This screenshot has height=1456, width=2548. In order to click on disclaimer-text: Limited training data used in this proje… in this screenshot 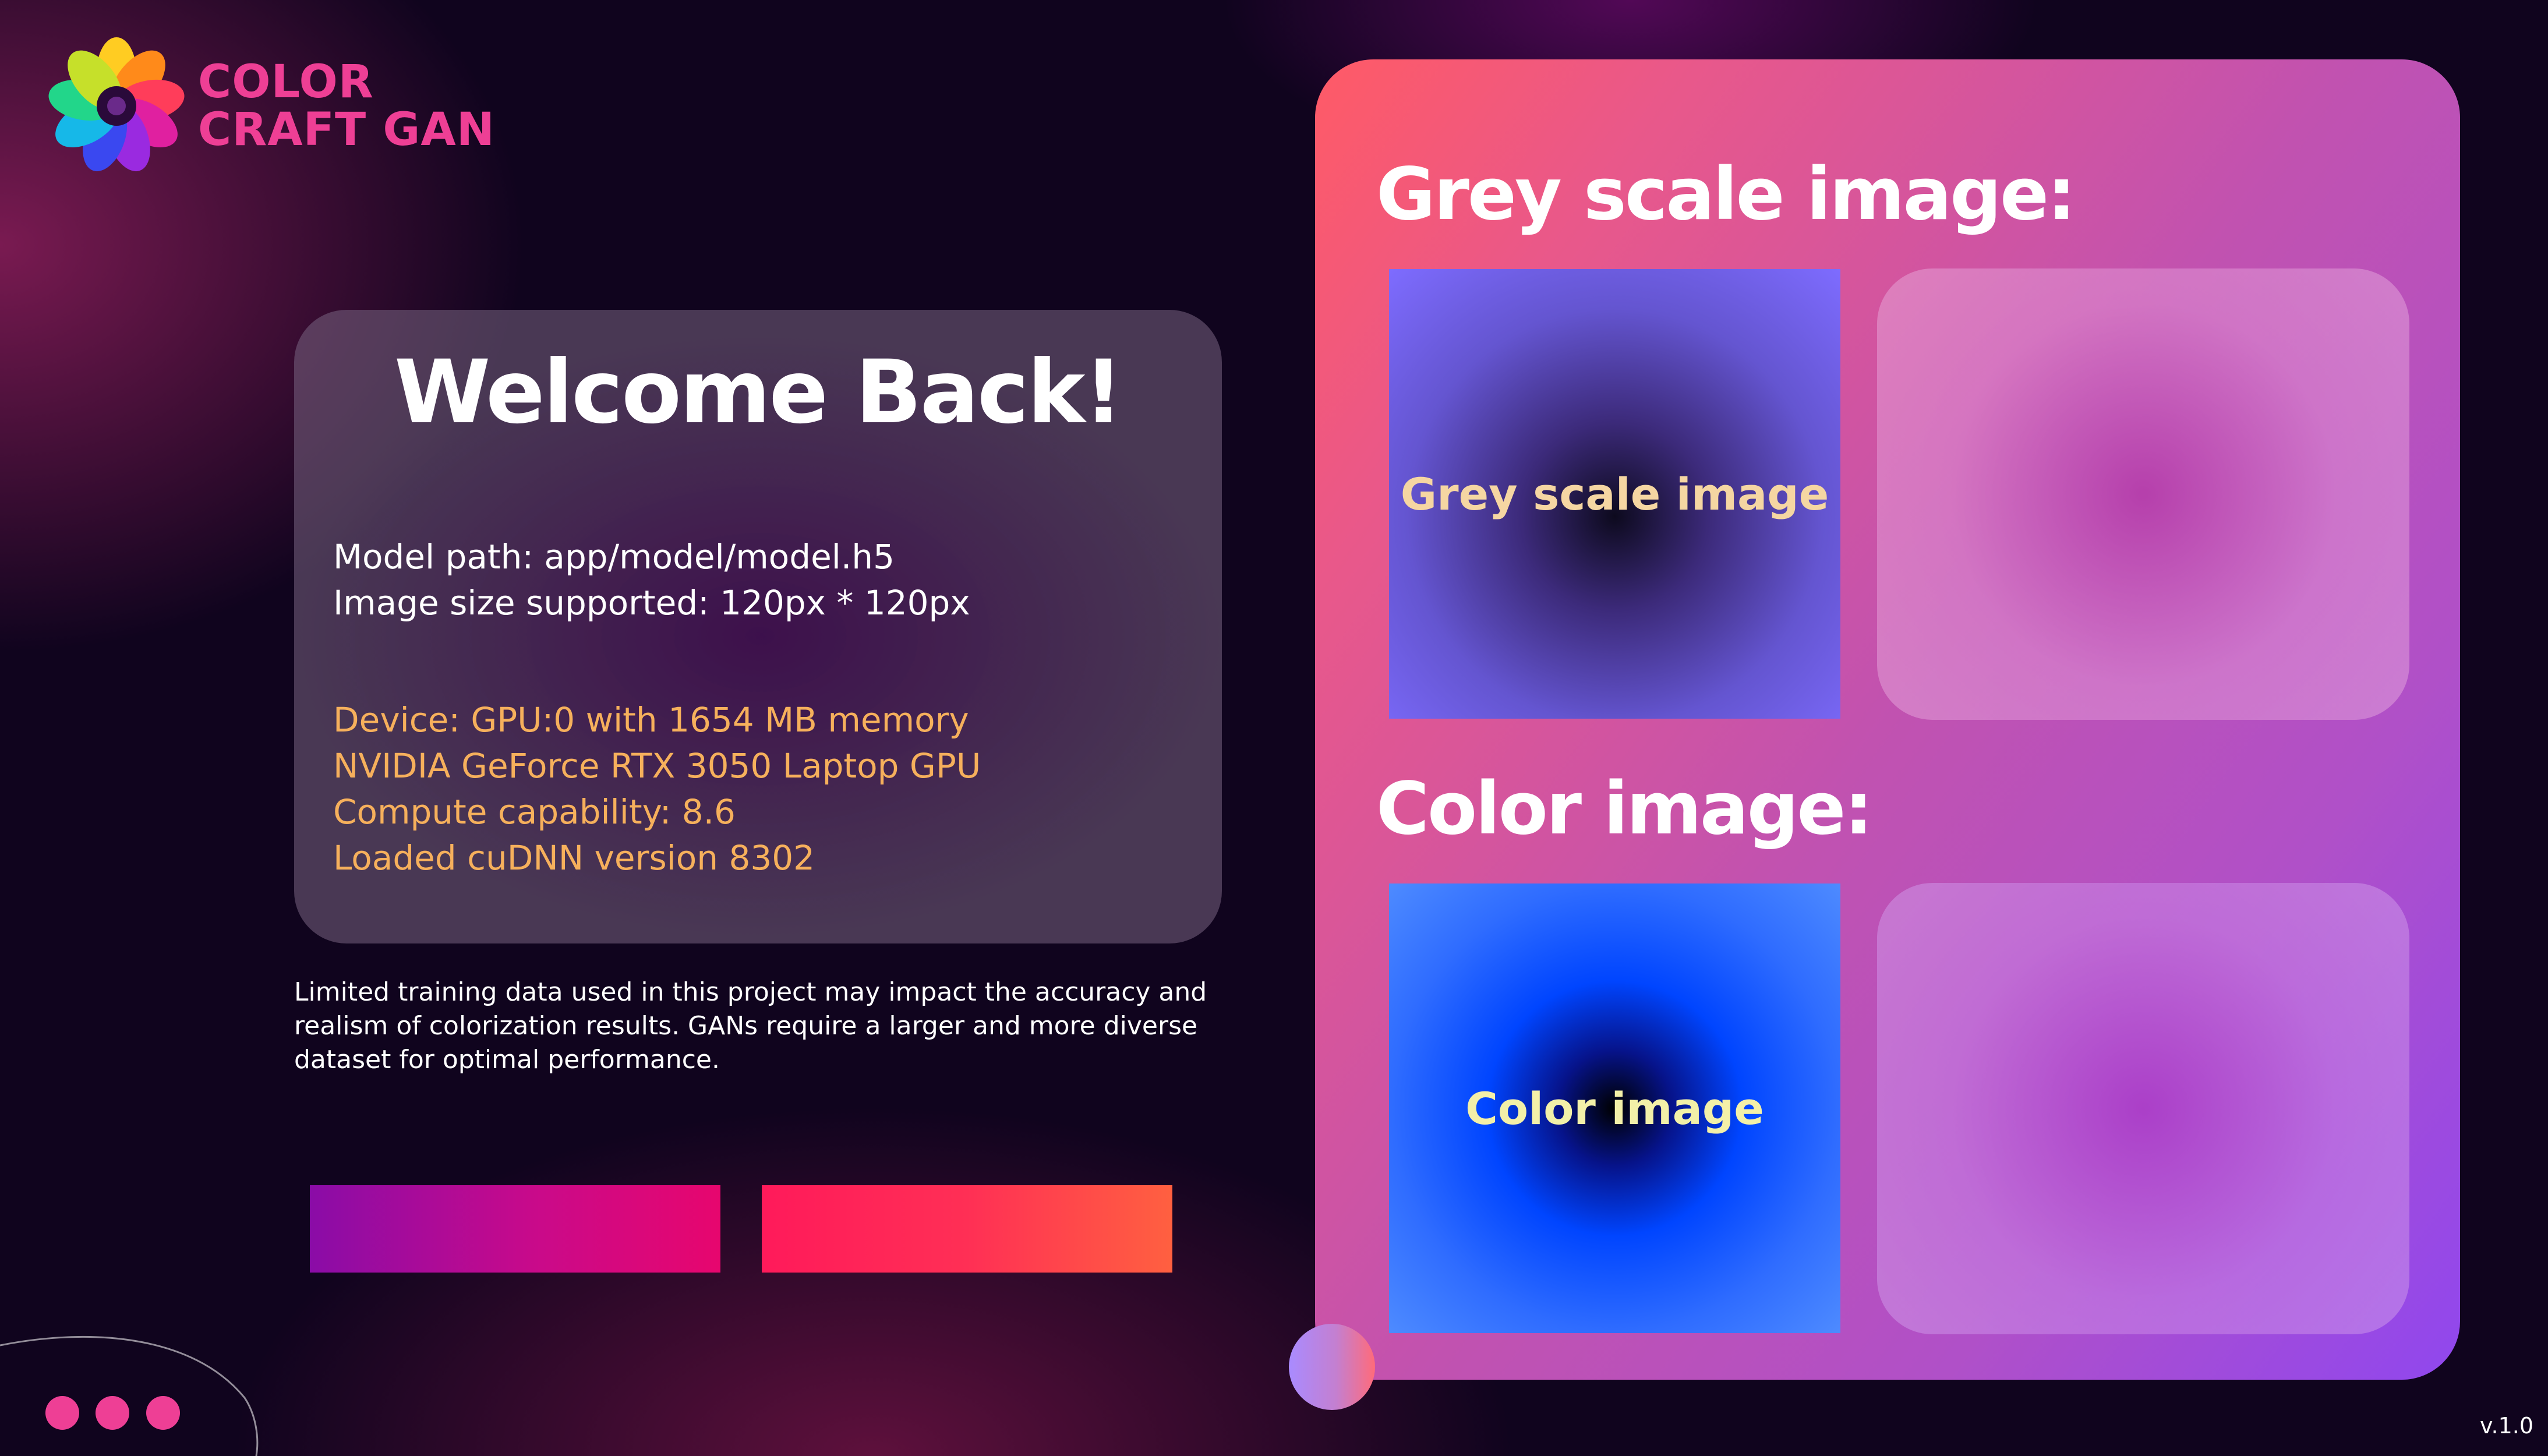, I will do `click(760, 1026)`.